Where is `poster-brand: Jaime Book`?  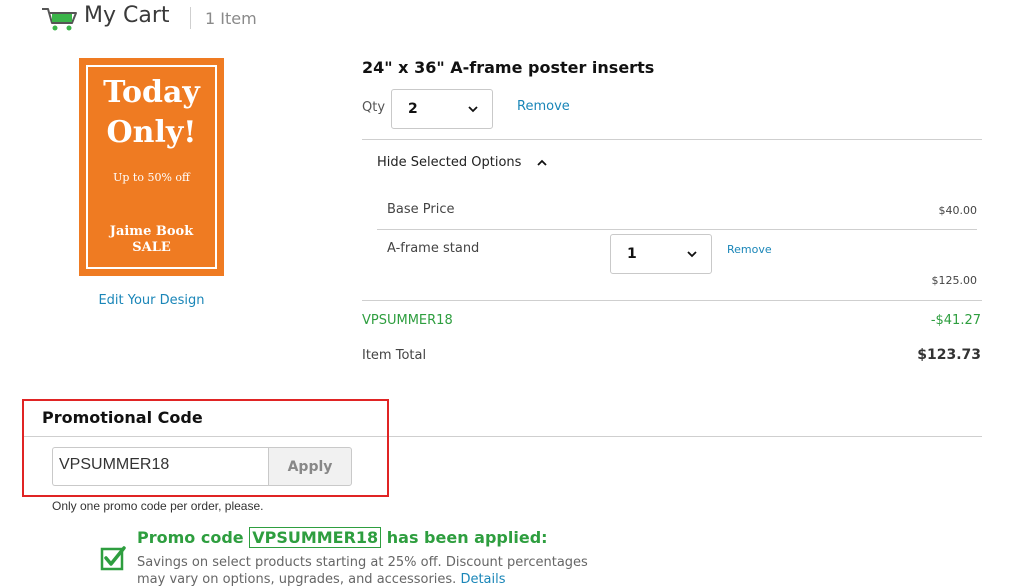 poster-brand: Jaime Book is located at coordinates (151, 231).